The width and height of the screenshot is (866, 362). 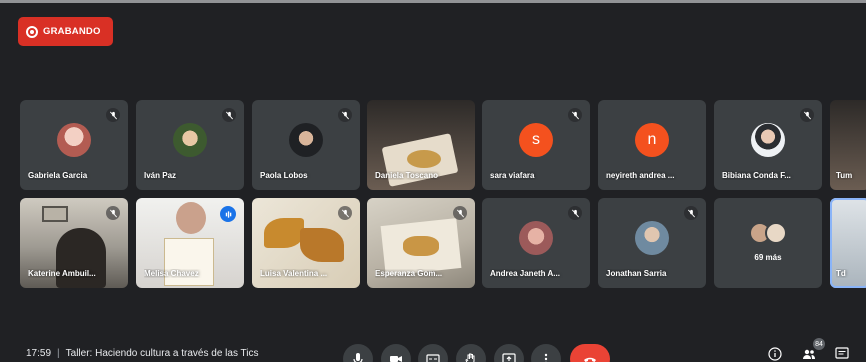 I want to click on info-button, so click(x=775, y=354).